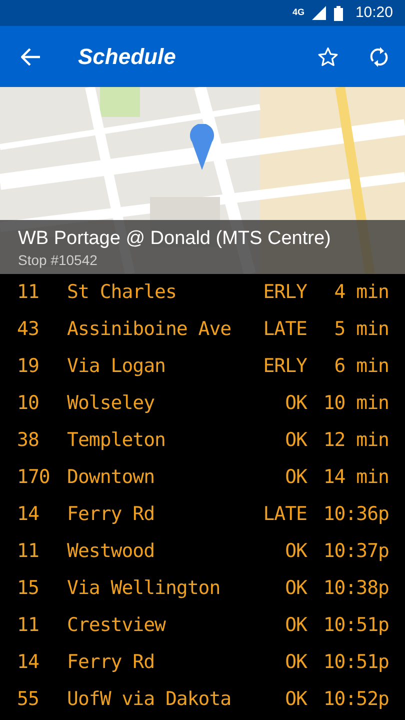 Image resolution: width=405 pixels, height=720 pixels. Describe the element at coordinates (298, 13) in the screenshot. I see `network-type: 4G` at that location.